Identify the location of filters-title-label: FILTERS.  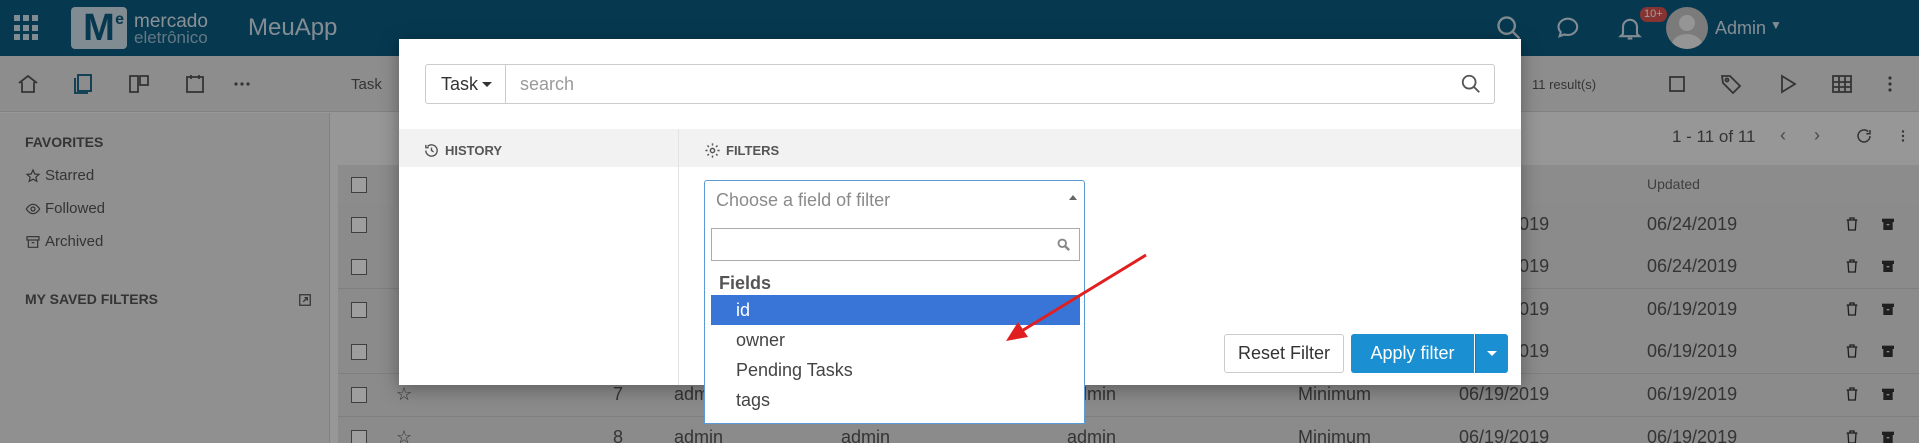
(753, 150).